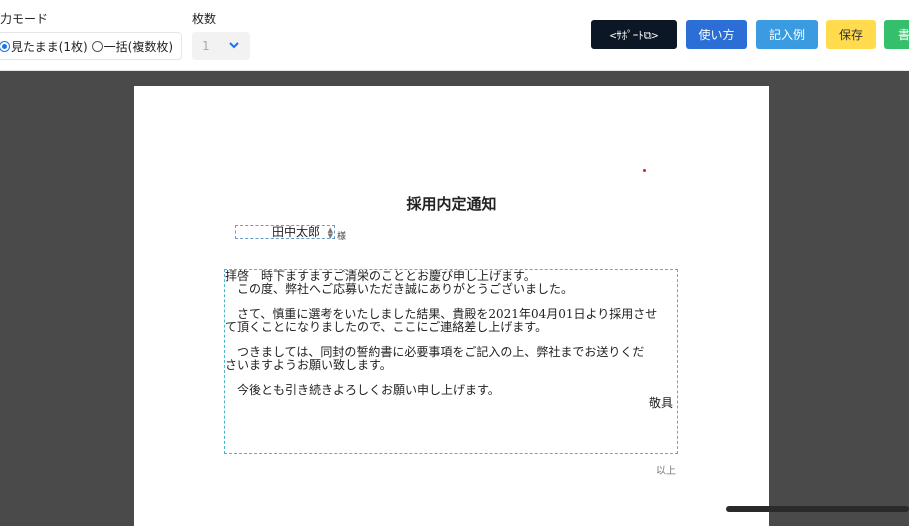 Image resolution: width=909 pixels, height=526 pixels. I want to click on save-button: 保存, so click(851, 34).